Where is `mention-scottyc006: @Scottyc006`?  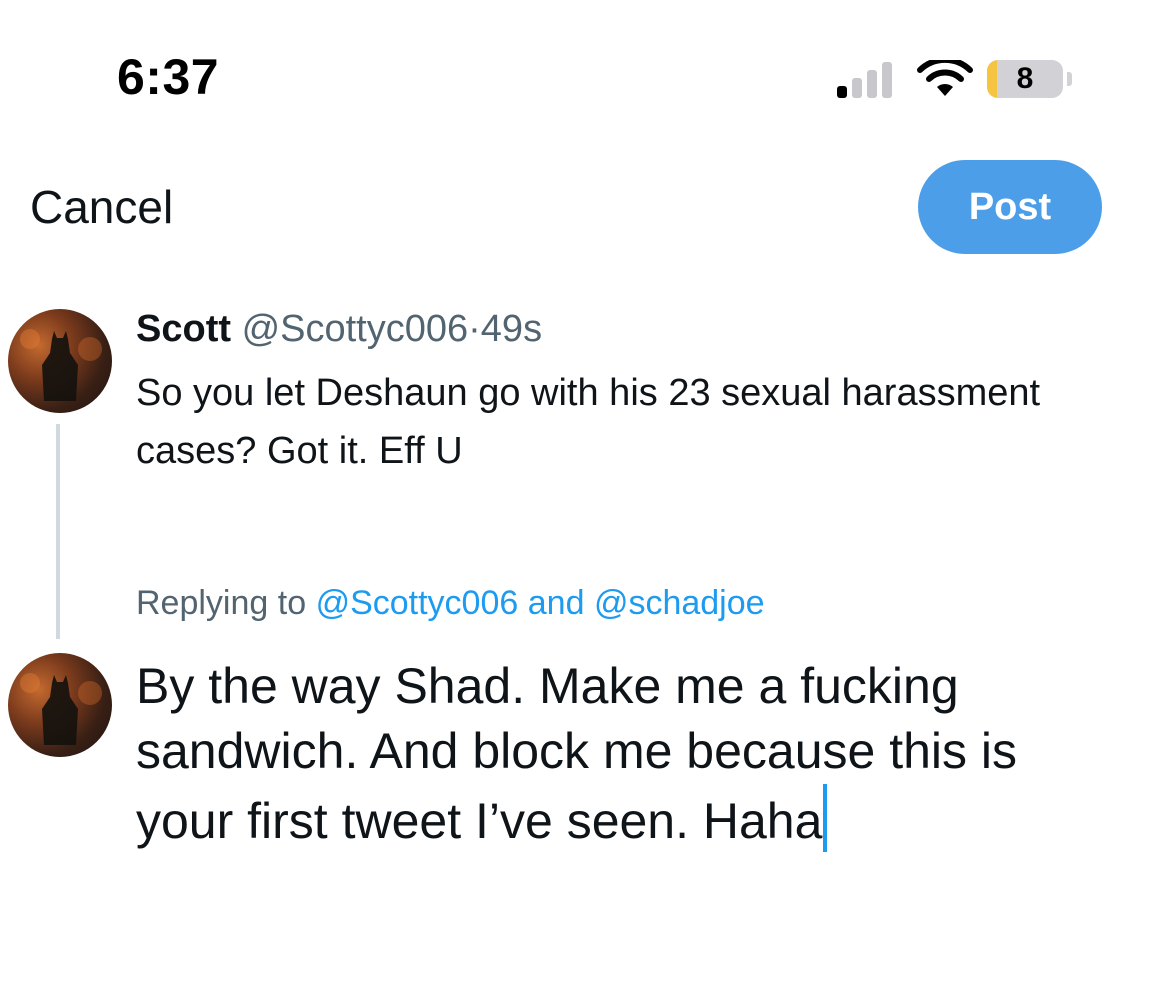 mention-scottyc006: @Scottyc006 is located at coordinates (417, 603).